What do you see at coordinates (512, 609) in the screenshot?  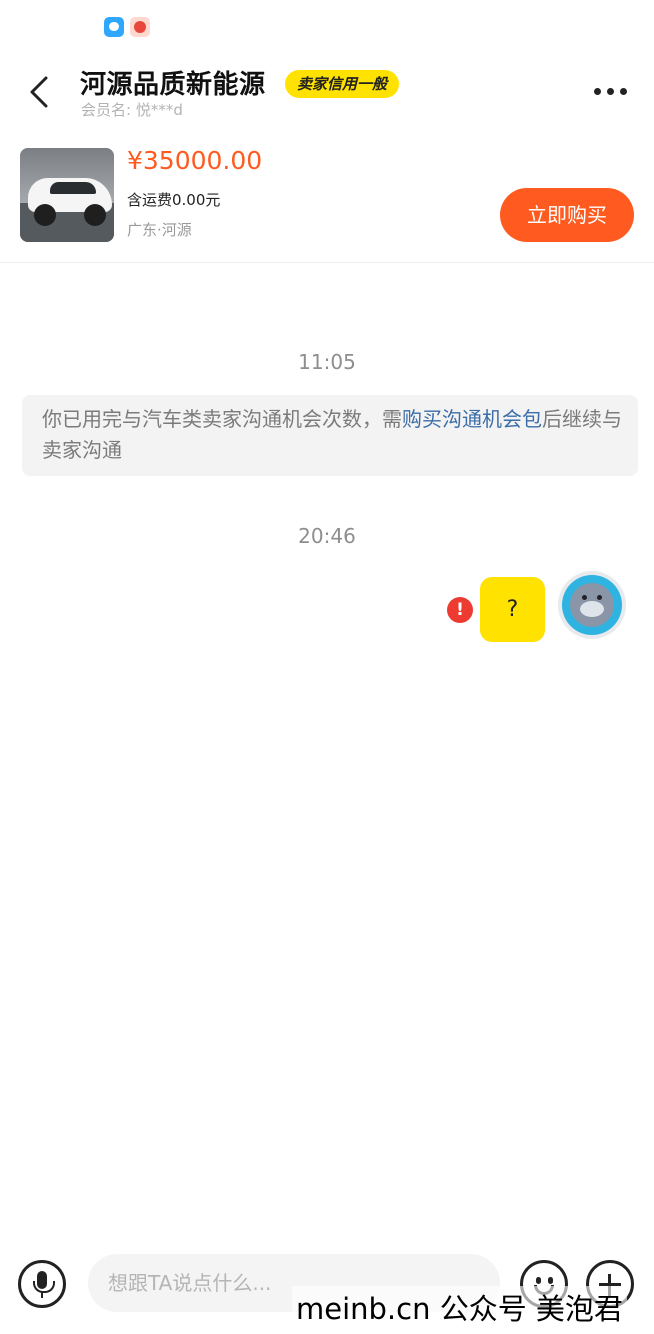 I see `message-bubble: ?` at bounding box center [512, 609].